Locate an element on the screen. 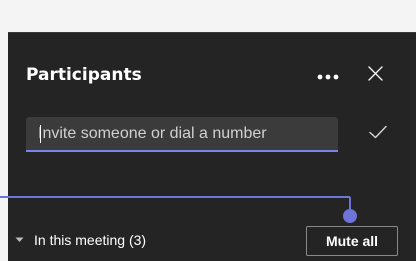 This screenshot has height=261, width=416. invite-input is located at coordinates (184, 134).